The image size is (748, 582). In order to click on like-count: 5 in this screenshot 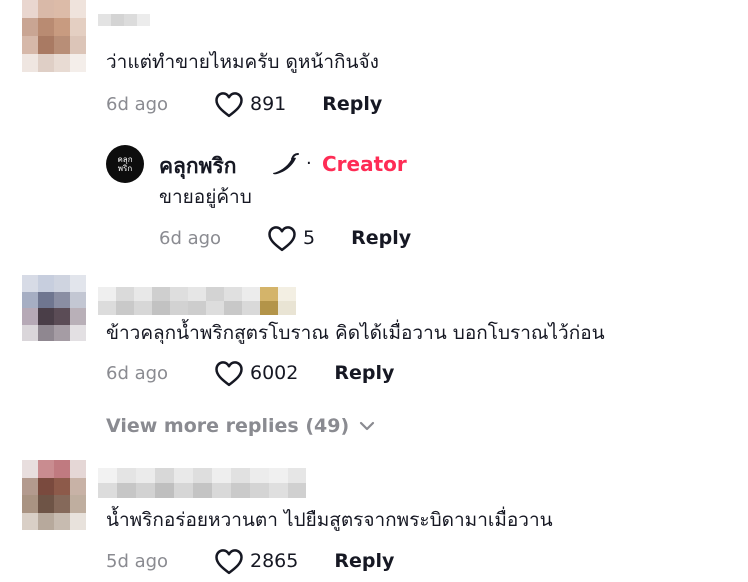, I will do `click(309, 238)`.